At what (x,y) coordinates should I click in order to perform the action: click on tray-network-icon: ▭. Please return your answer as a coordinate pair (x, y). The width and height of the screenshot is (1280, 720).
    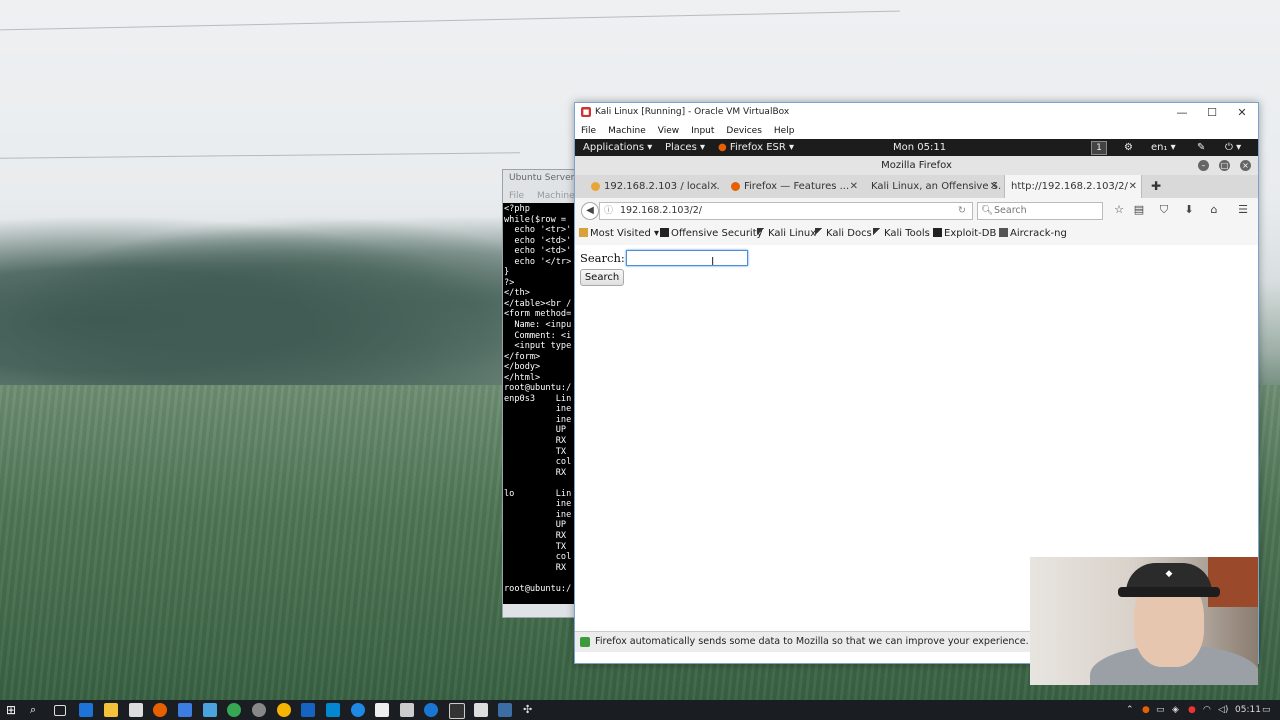
    Looking at the image, I should click on (1160, 710).